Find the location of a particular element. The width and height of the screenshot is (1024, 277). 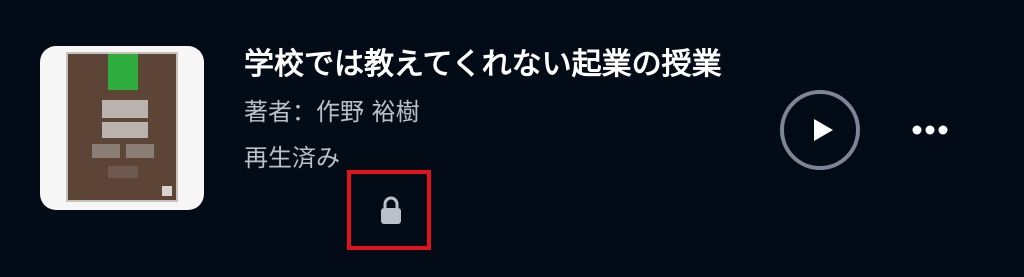

playback-status-label: 再生済み is located at coordinates (292, 157).